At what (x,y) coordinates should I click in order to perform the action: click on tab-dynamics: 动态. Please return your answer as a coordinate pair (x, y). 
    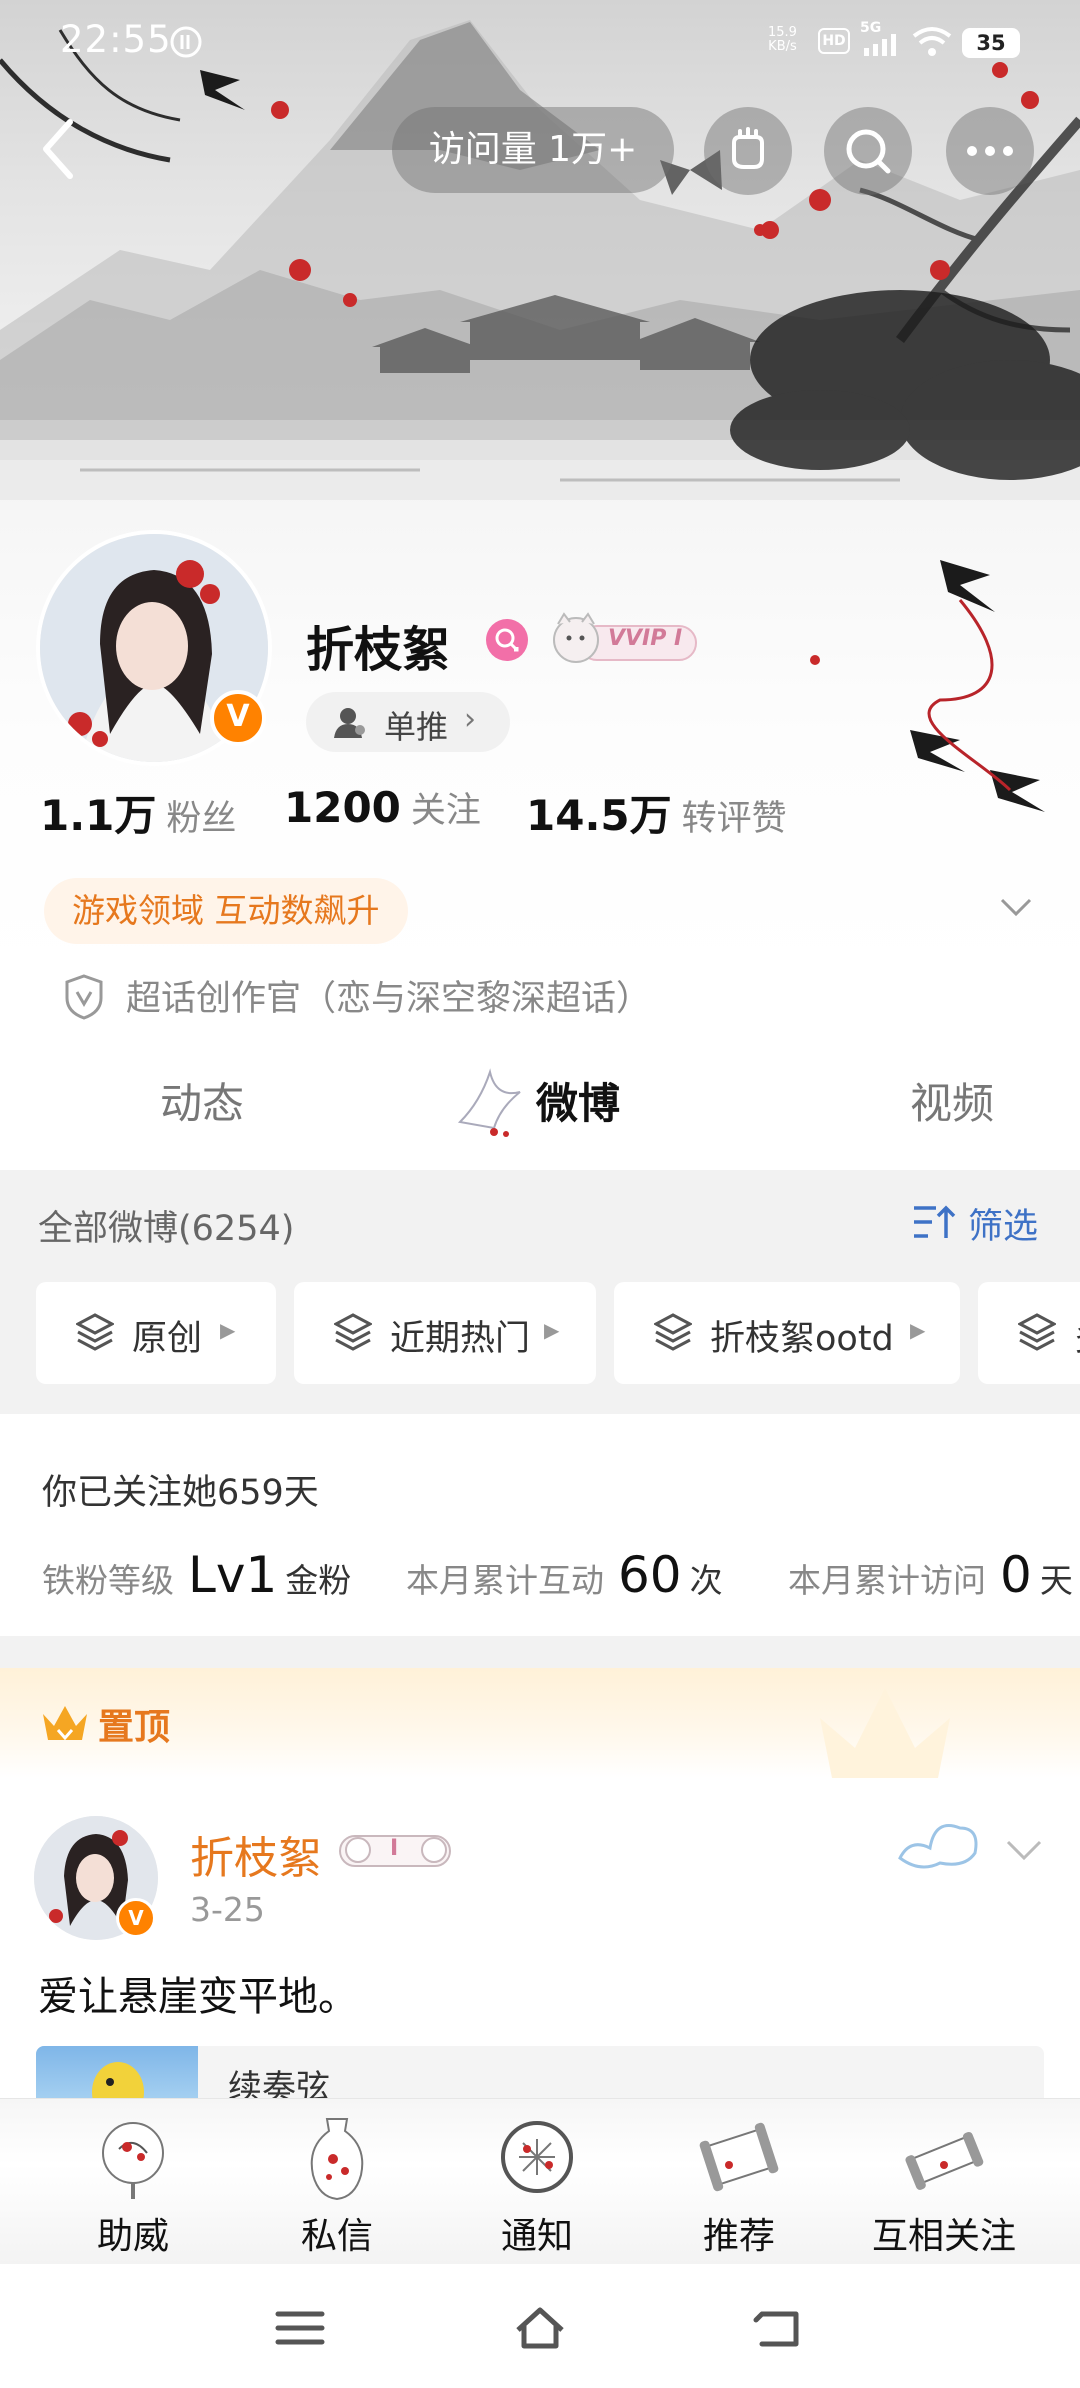
    Looking at the image, I should click on (202, 1100).